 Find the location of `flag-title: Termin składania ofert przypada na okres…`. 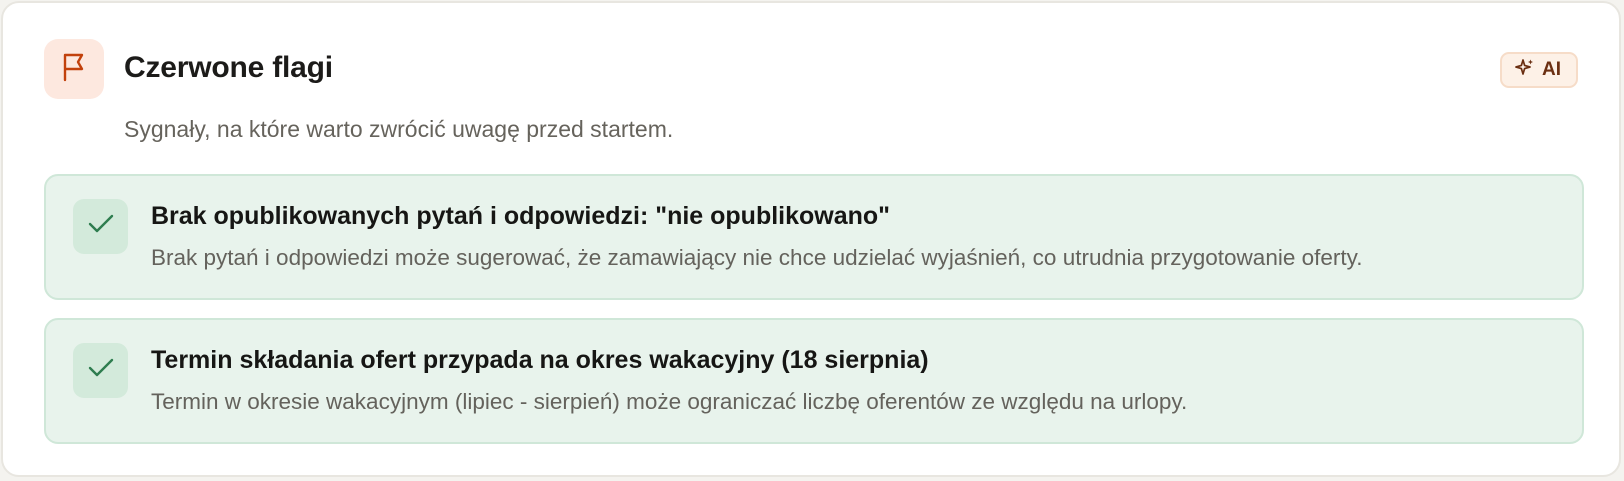

flag-title: Termin składania ofert przypada na okres… is located at coordinates (540, 360).